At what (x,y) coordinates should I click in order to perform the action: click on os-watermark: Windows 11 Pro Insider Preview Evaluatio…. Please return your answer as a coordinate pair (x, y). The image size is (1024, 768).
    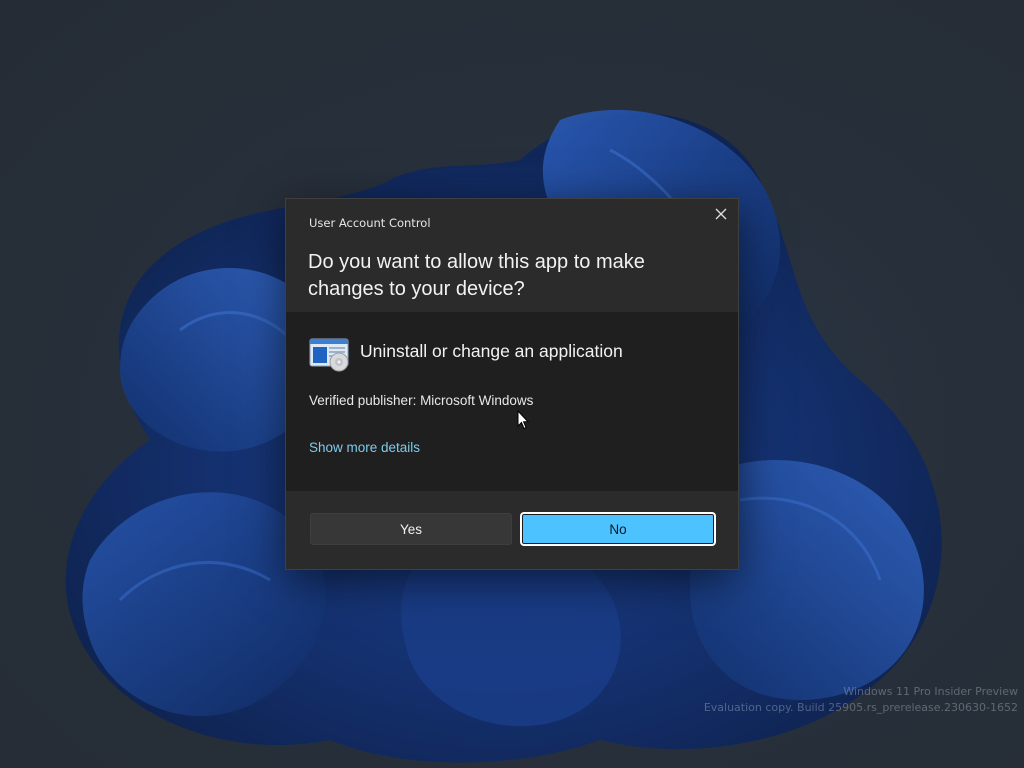
    Looking at the image, I should click on (861, 700).